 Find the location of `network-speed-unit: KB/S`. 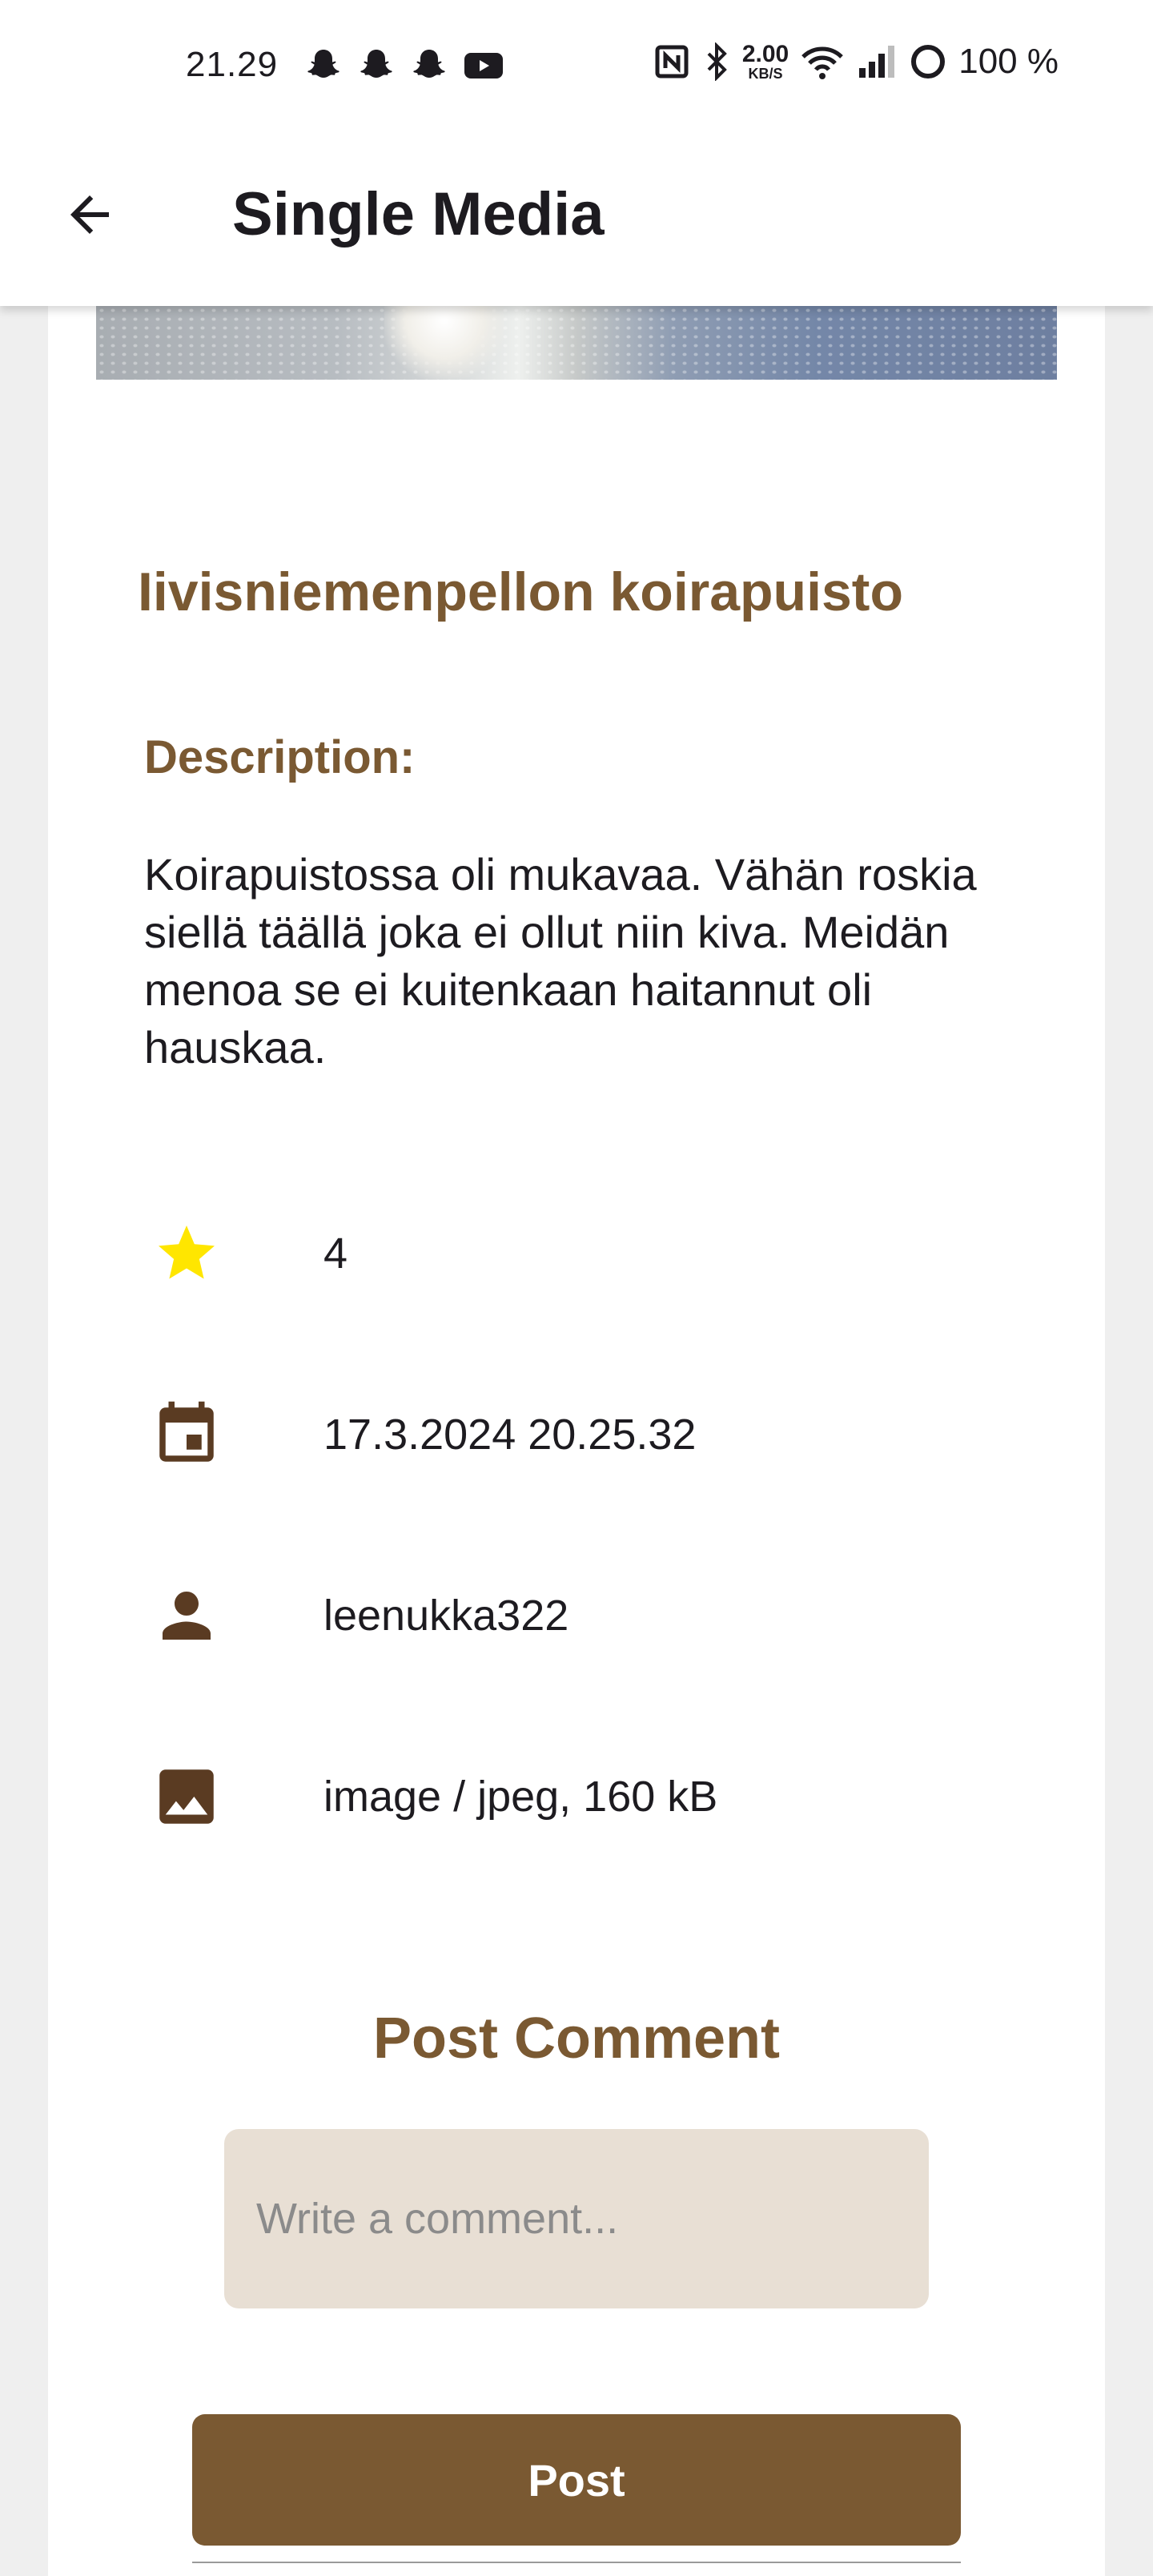

network-speed-unit: KB/S is located at coordinates (765, 74).